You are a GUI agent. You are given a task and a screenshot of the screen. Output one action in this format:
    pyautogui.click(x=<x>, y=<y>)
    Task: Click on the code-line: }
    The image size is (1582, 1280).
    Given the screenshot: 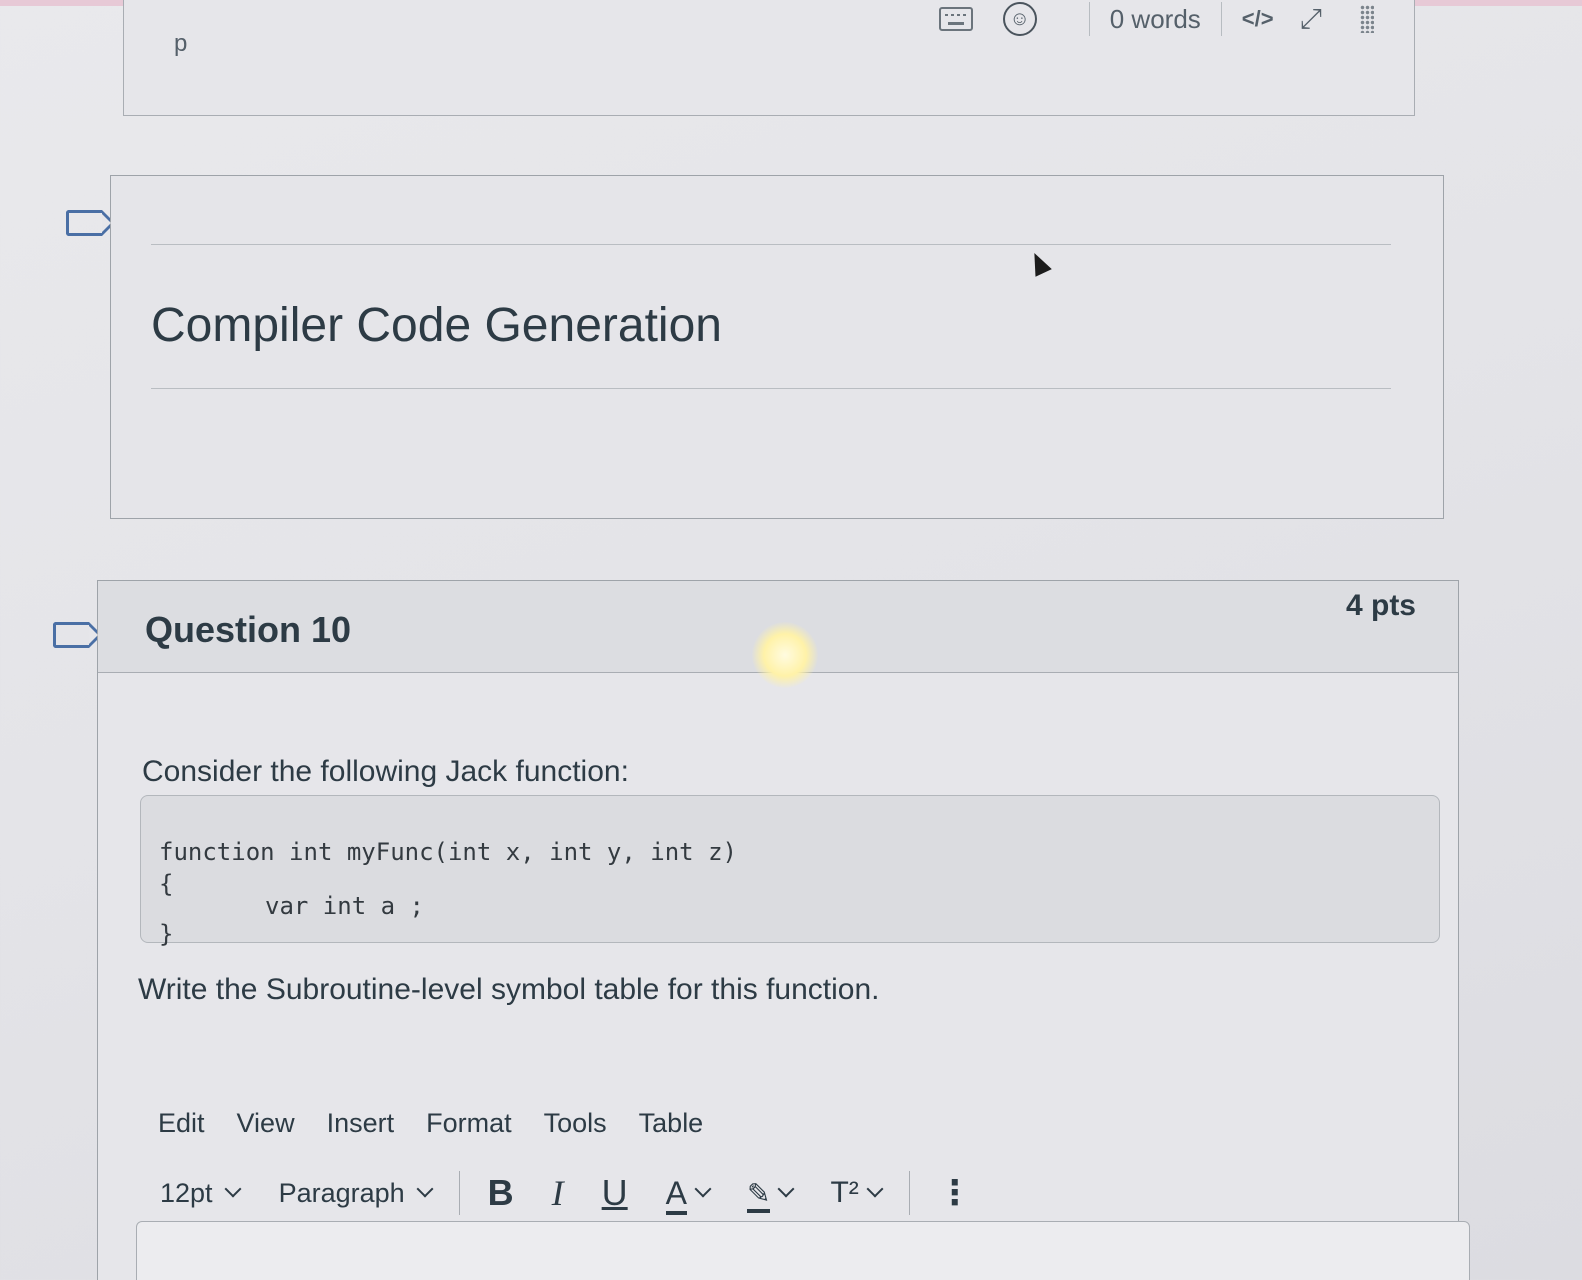 What is the action you would take?
    pyautogui.click(x=166, y=934)
    